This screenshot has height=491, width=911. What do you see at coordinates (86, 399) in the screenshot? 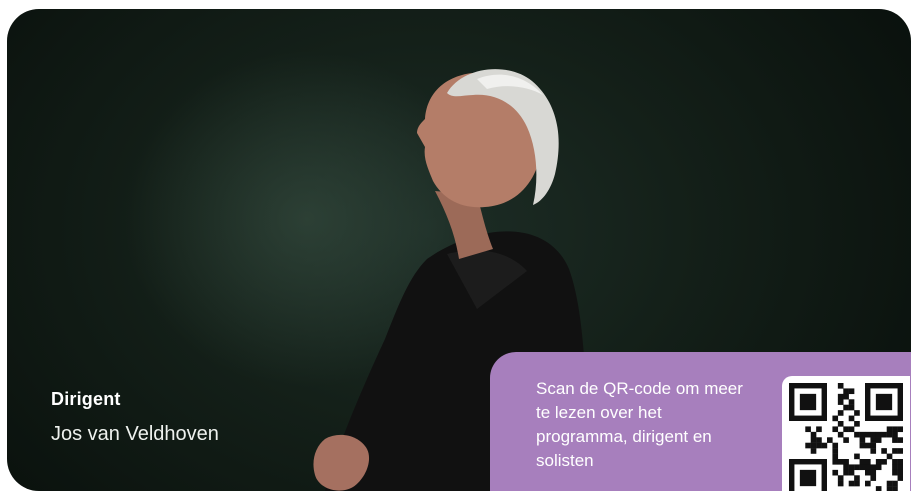
I see `role-label: Dirigent` at bounding box center [86, 399].